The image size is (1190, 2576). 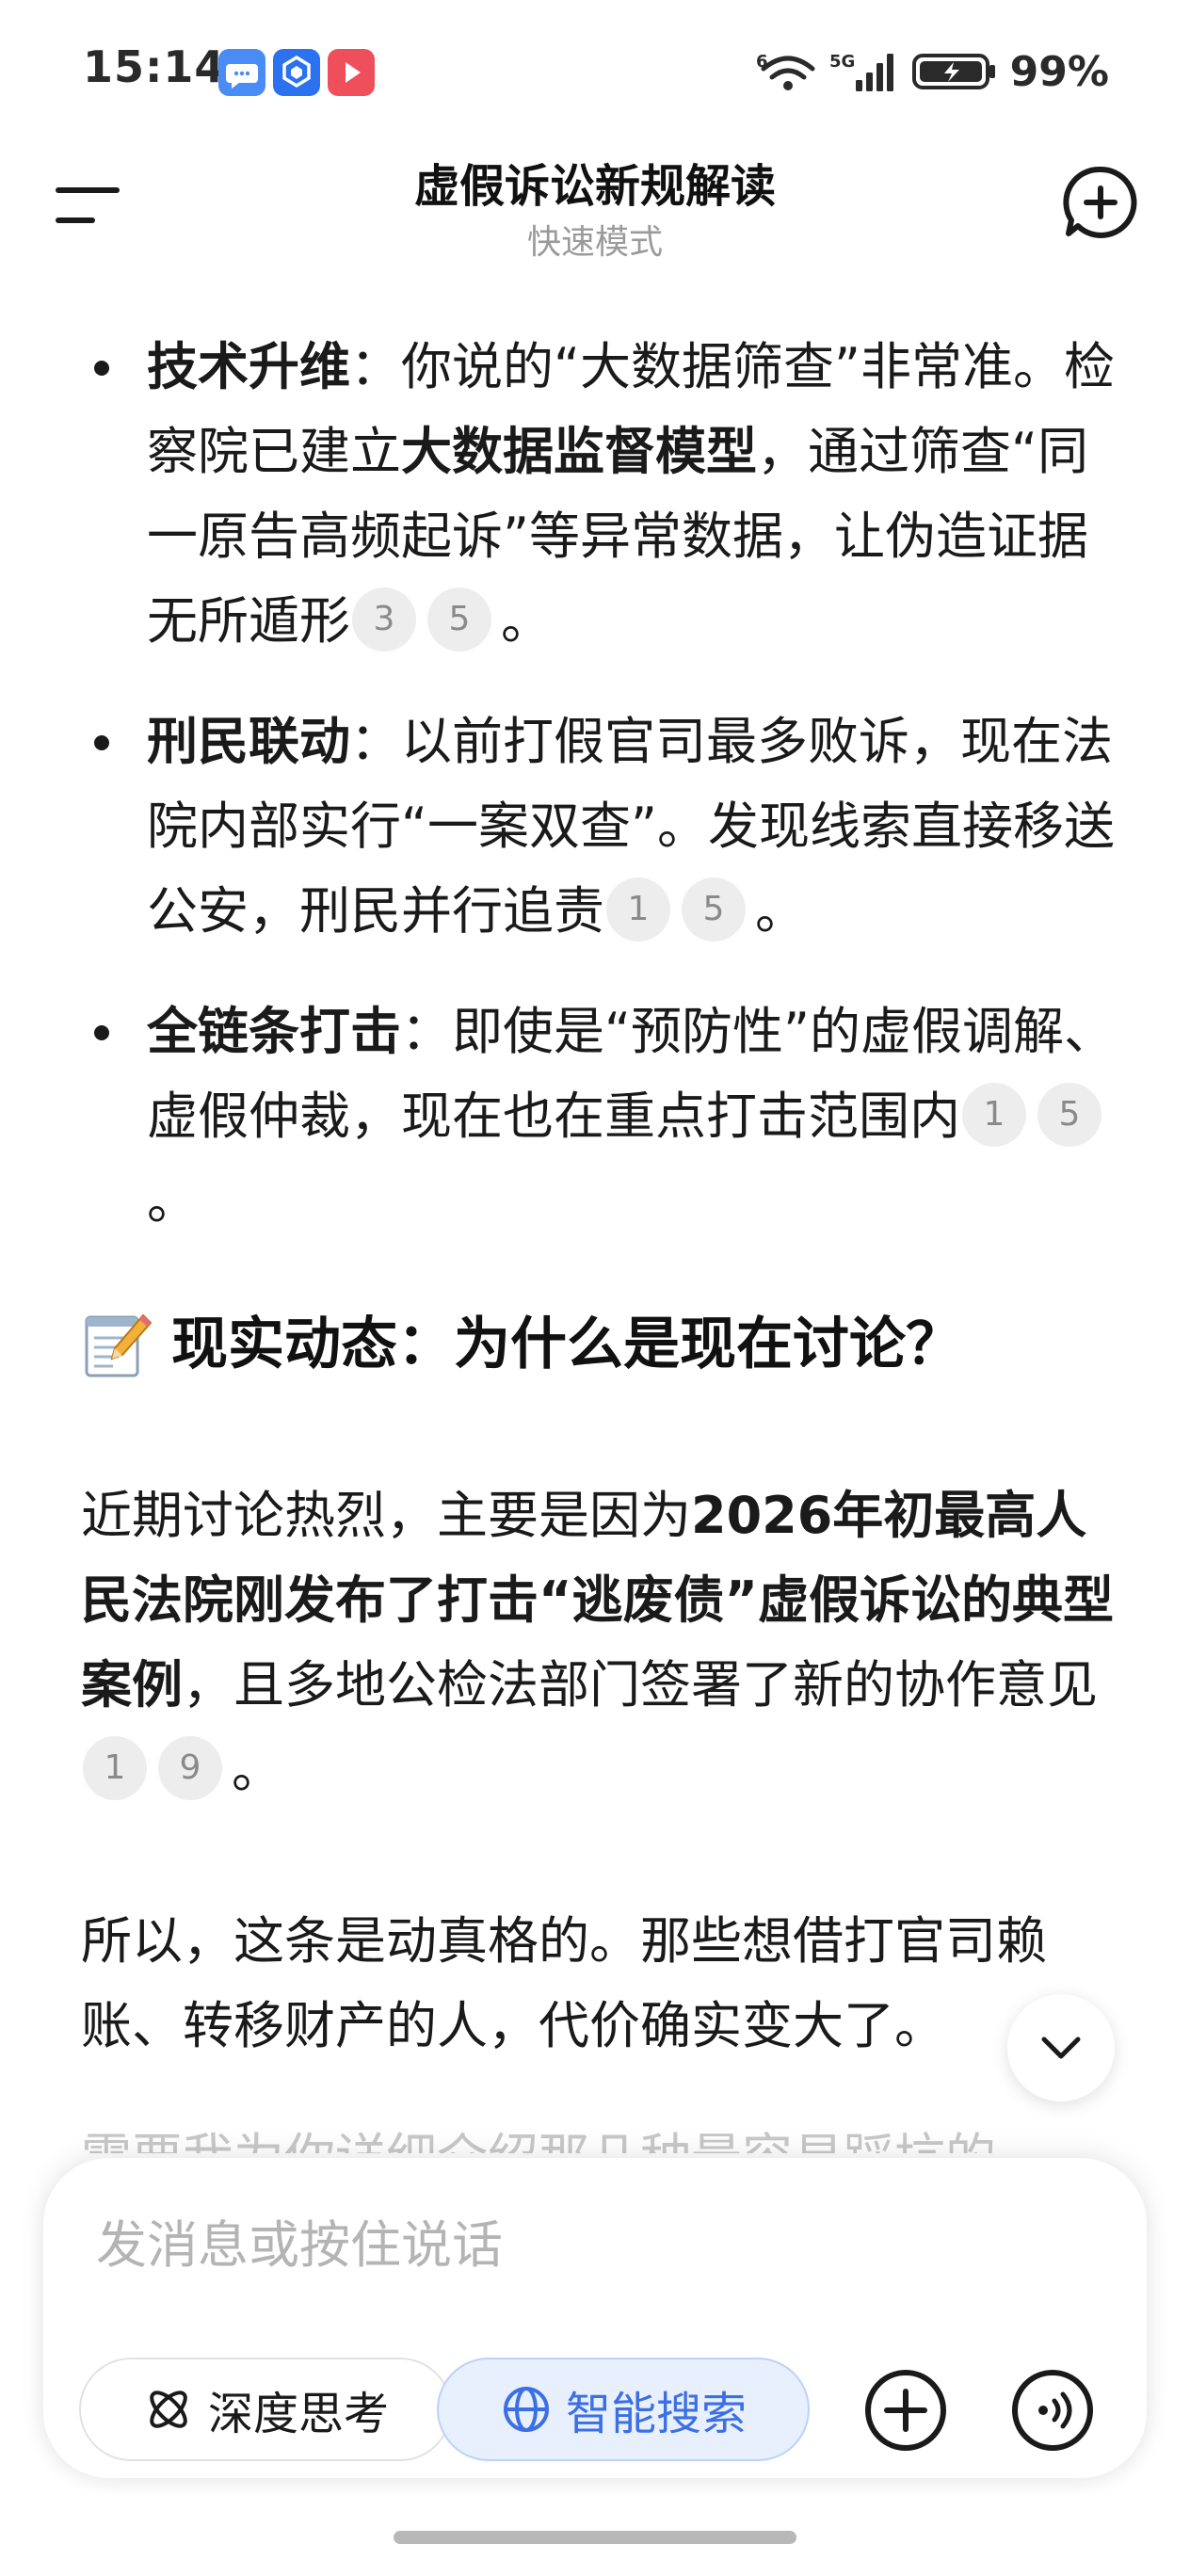 I want to click on deep-think-label: 深度思考, so click(x=298, y=2414).